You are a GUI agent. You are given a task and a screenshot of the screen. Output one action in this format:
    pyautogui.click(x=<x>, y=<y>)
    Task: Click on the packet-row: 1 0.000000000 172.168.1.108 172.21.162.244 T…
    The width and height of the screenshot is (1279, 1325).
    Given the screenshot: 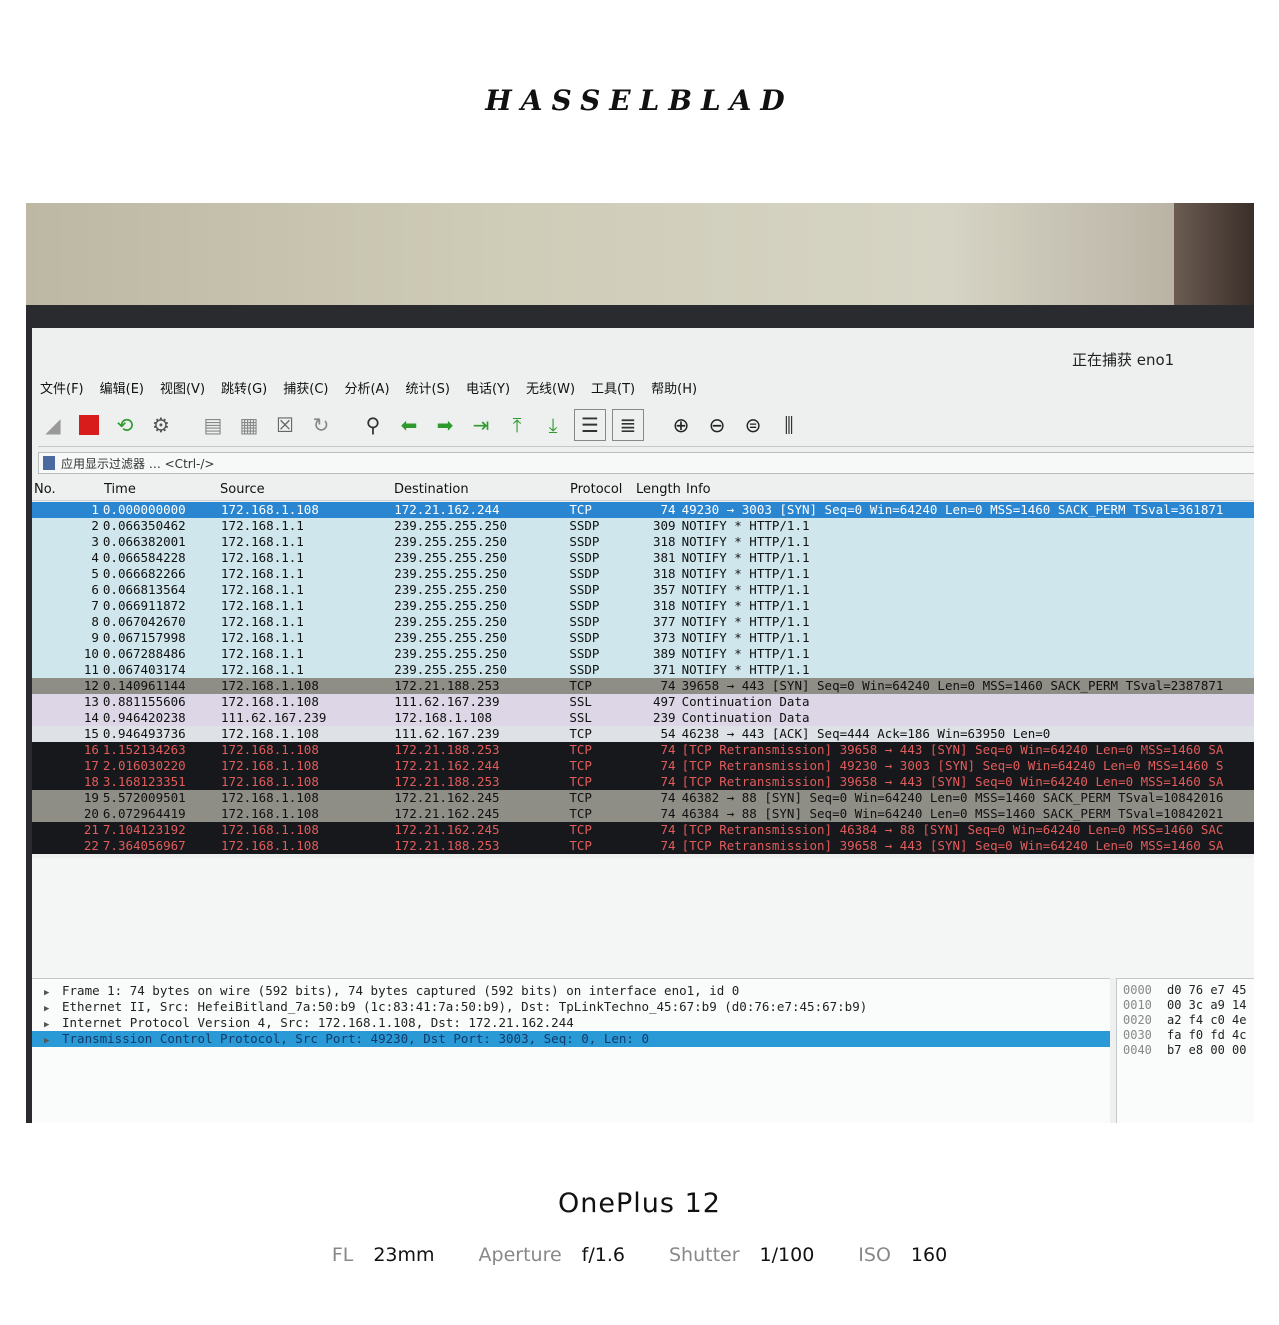 What is the action you would take?
    pyautogui.click(x=643, y=510)
    